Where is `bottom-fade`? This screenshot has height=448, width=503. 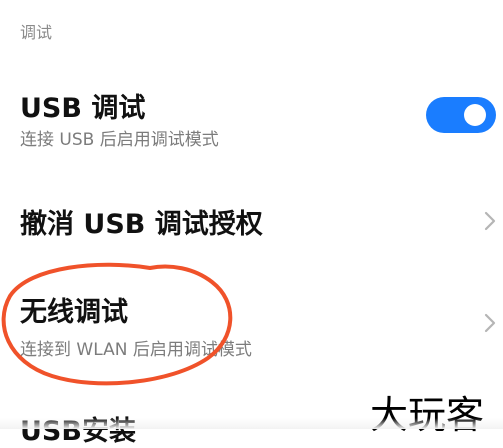
bottom-fade is located at coordinates (251, 423).